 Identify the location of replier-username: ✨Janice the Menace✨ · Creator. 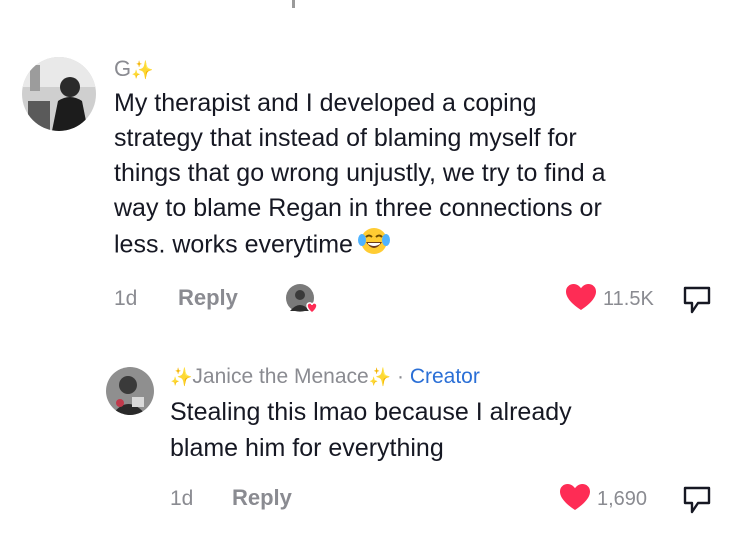
(325, 376).